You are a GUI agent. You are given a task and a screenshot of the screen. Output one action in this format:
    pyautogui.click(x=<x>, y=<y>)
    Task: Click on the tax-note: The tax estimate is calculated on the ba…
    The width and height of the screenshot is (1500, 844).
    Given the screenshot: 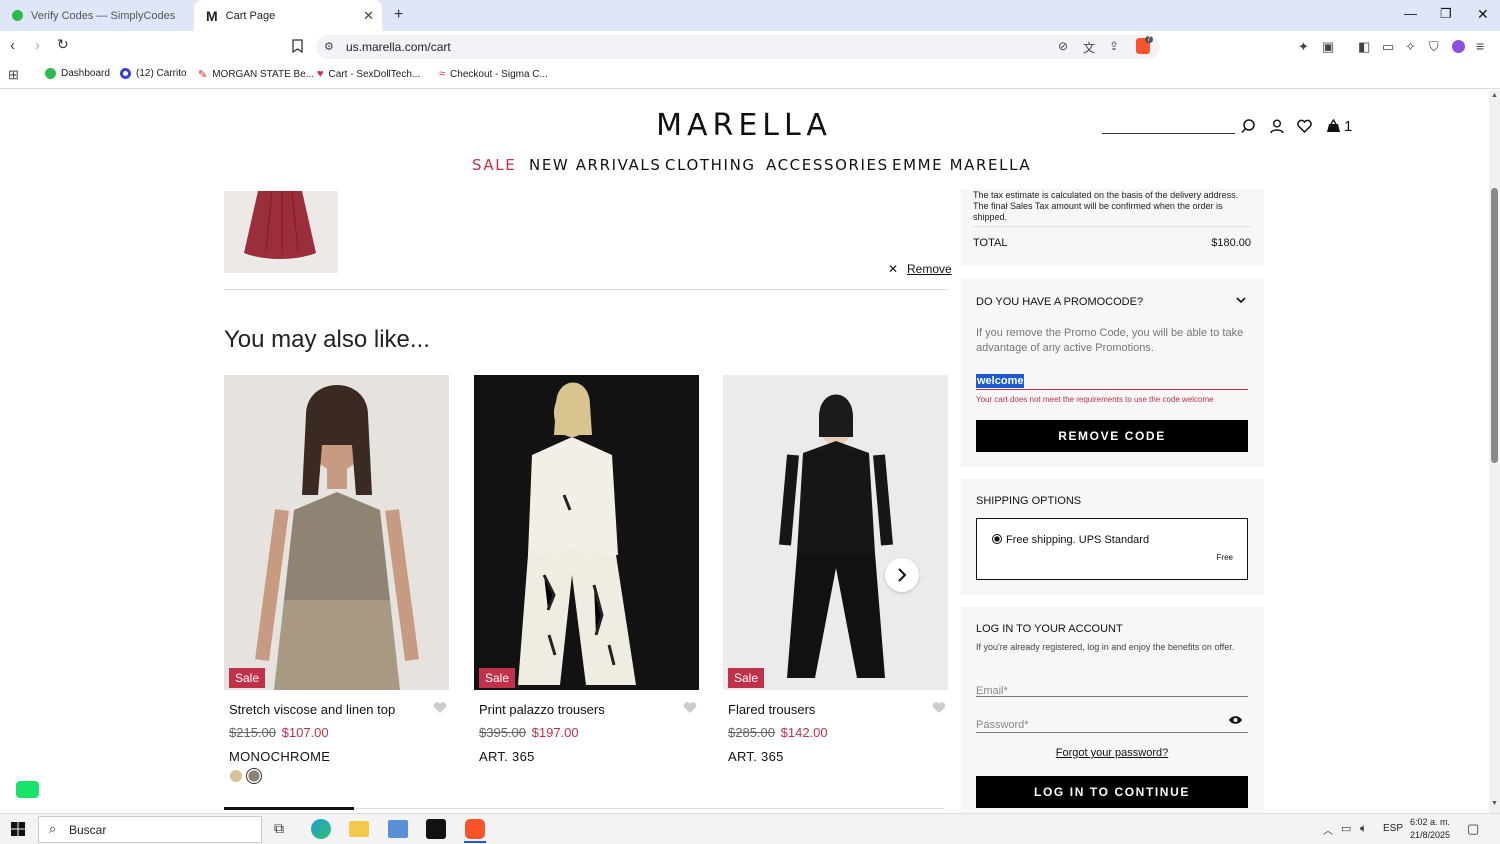 What is the action you would take?
    pyautogui.click(x=1106, y=206)
    